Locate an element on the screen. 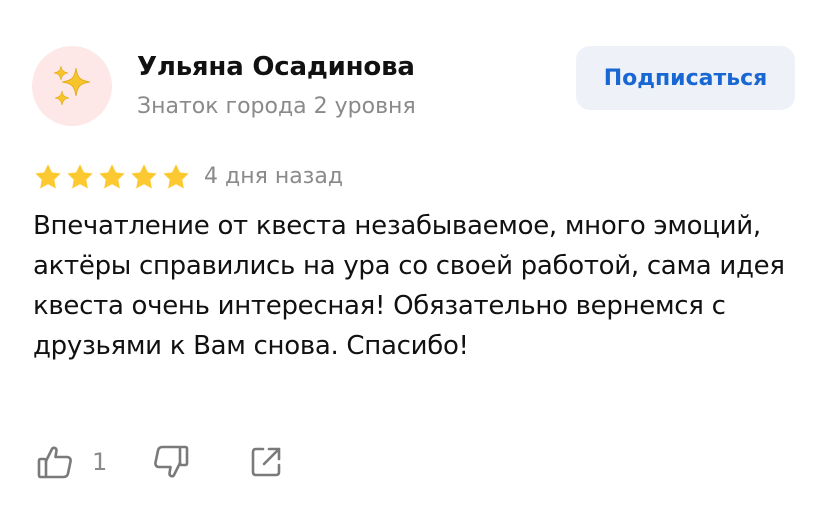 Image resolution: width=828 pixels, height=527 pixels. sparkles-icon is located at coordinates (72, 86).